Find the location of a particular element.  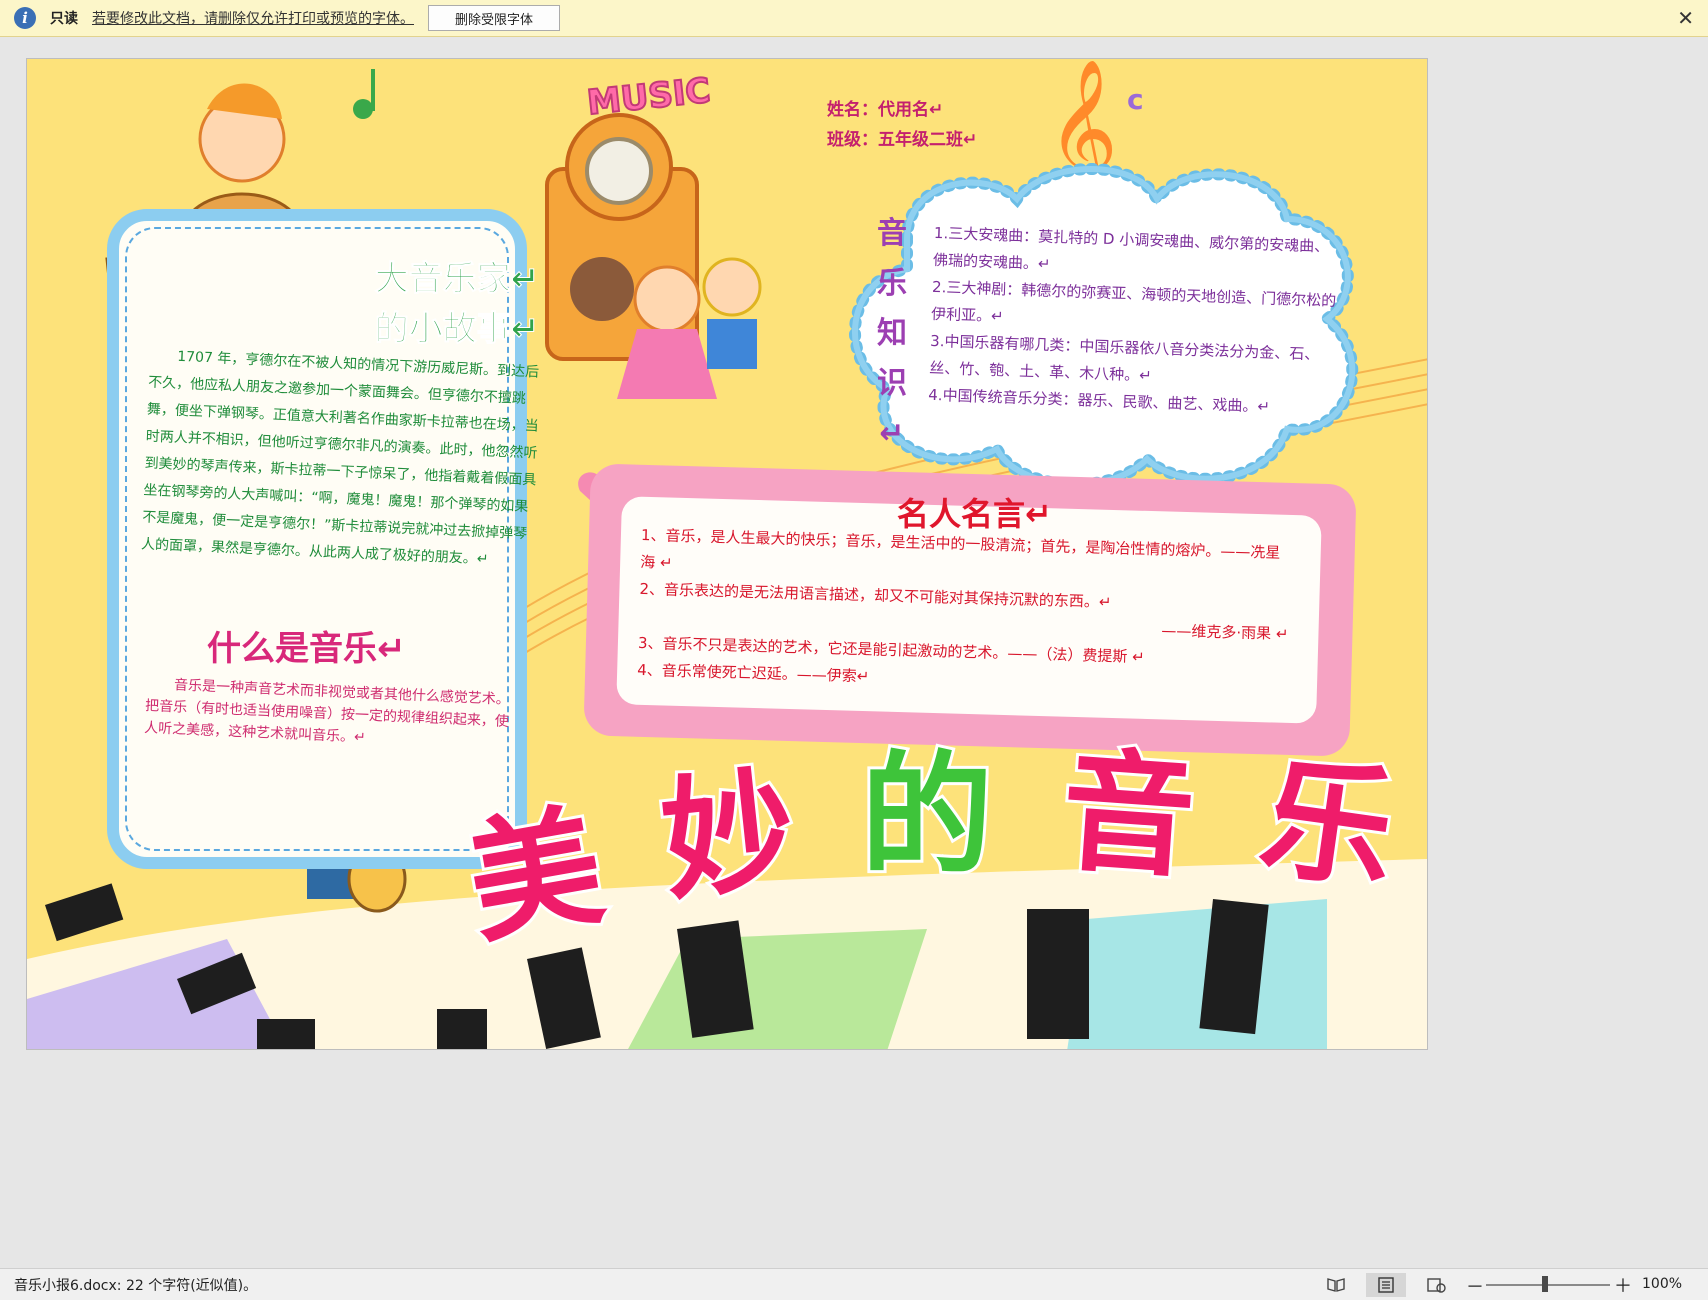

status-bar: 音乐小报6.docx: 22 个字符(近似值)。 － ＋ 100% is located at coordinates (854, 1284).